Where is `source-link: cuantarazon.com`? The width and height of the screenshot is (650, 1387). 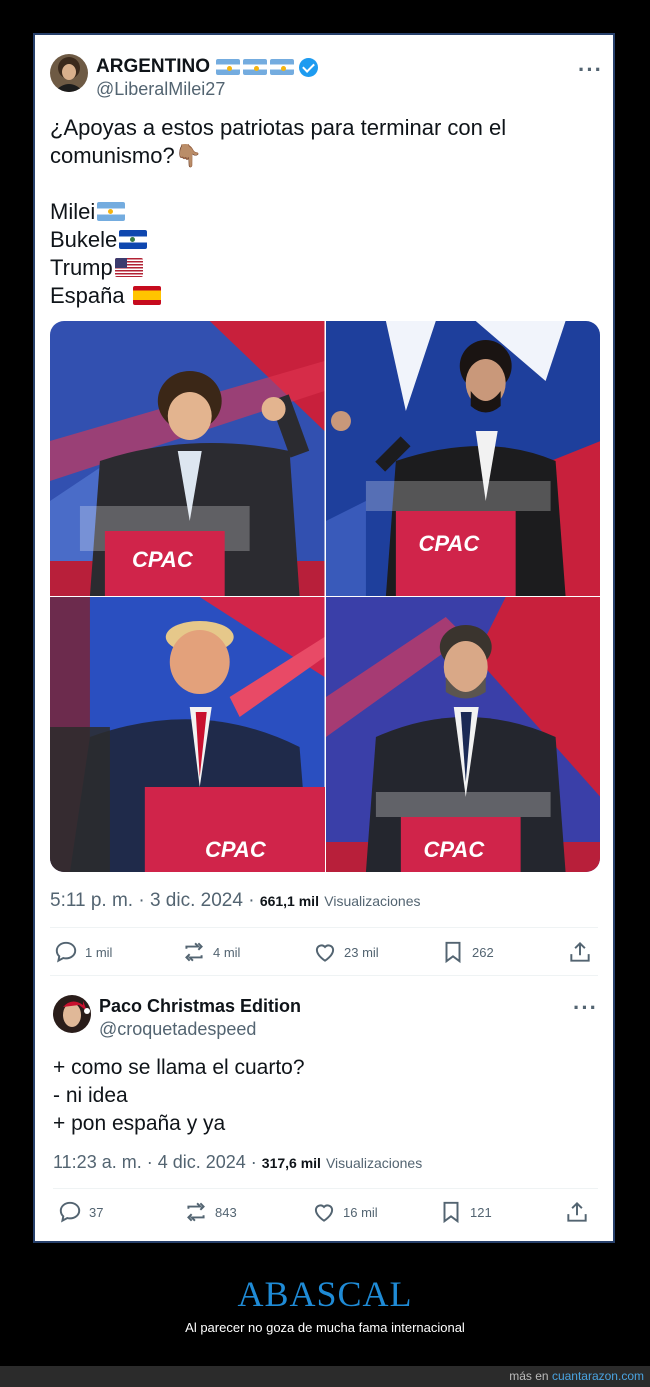
source-link: cuantarazon.com is located at coordinates (598, 1376).